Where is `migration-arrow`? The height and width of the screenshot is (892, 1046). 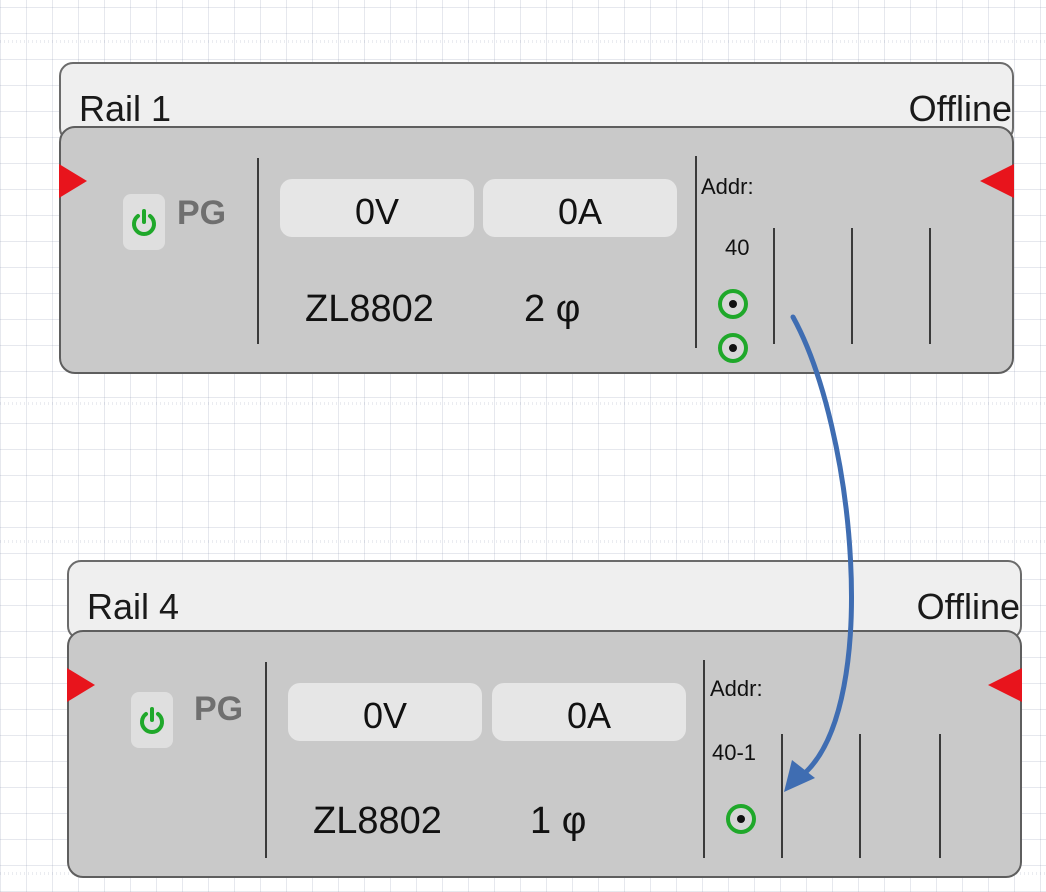
migration-arrow is located at coordinates (819, 553).